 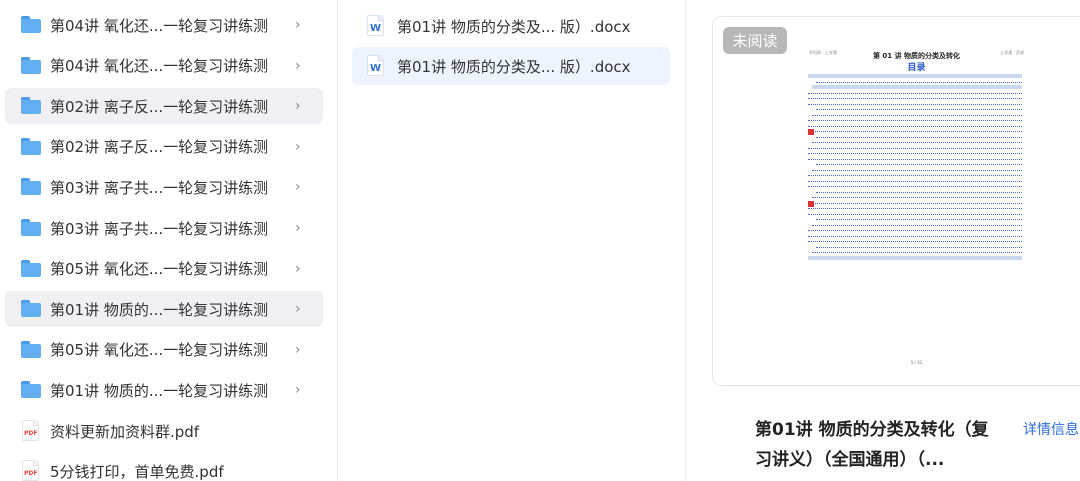 What do you see at coordinates (916, 362) in the screenshot?
I see `doc-page-number: 1 / 31` at bounding box center [916, 362].